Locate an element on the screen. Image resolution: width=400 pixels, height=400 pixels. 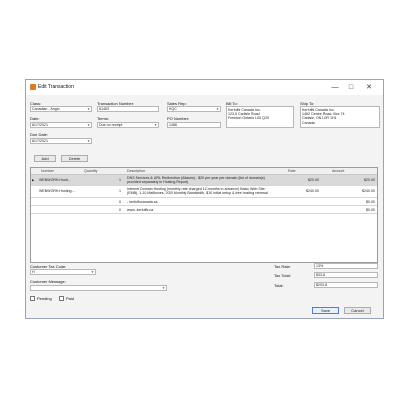
column-header-number: Number is located at coordinates (47, 171).